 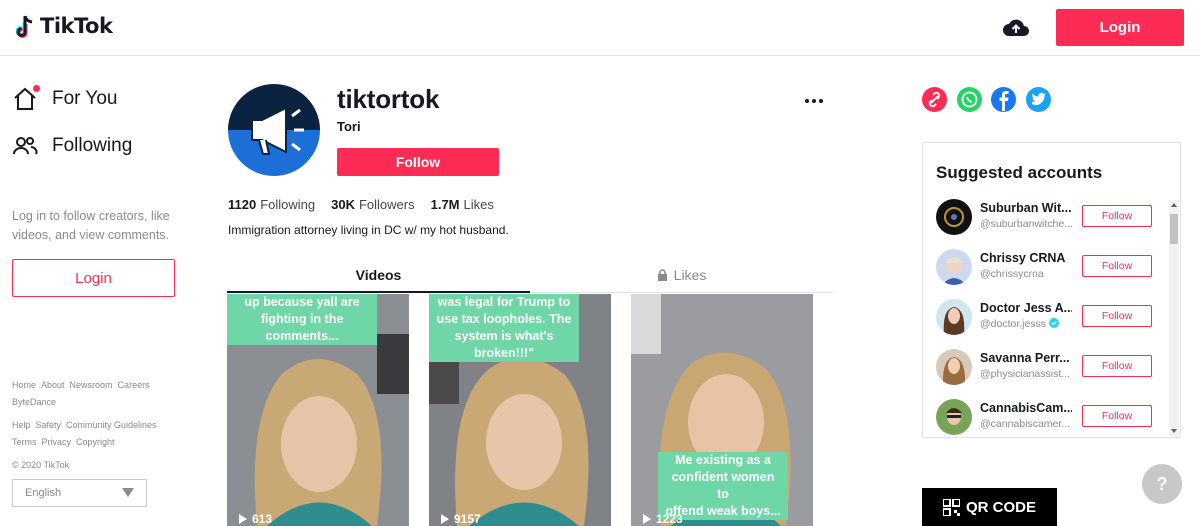 I want to click on qr-code-button: QR CODE, so click(x=989, y=507).